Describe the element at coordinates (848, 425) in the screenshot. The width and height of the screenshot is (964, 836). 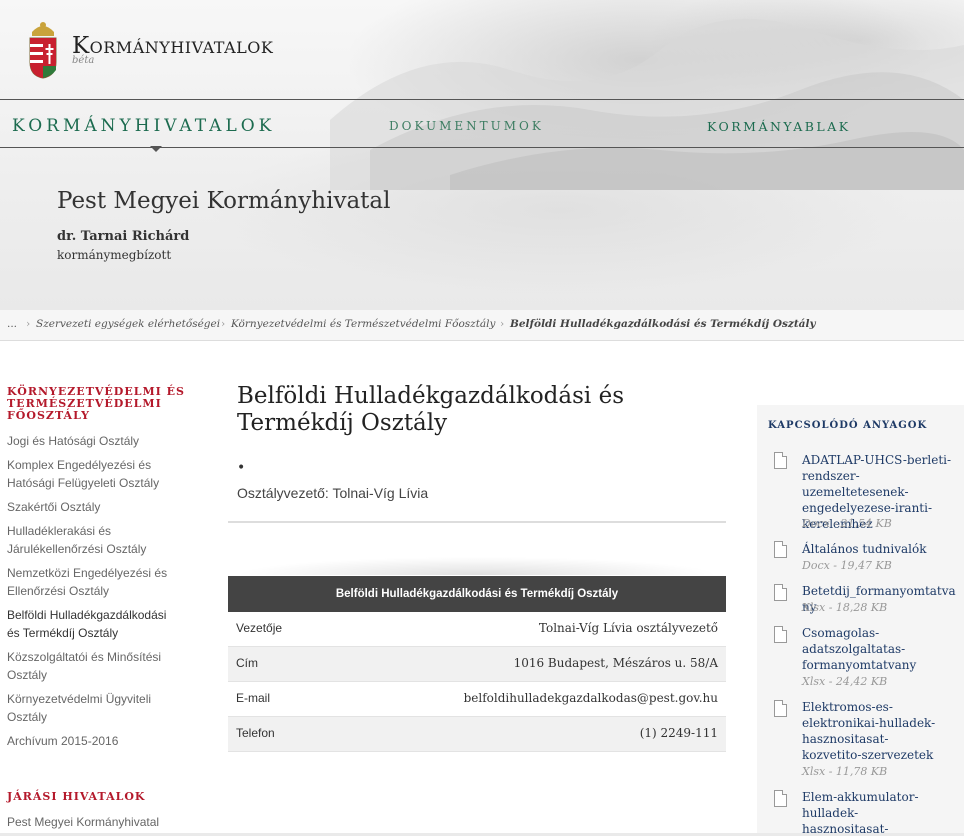
I see `related-materials-title: Kapcsolódó anyagok` at that location.